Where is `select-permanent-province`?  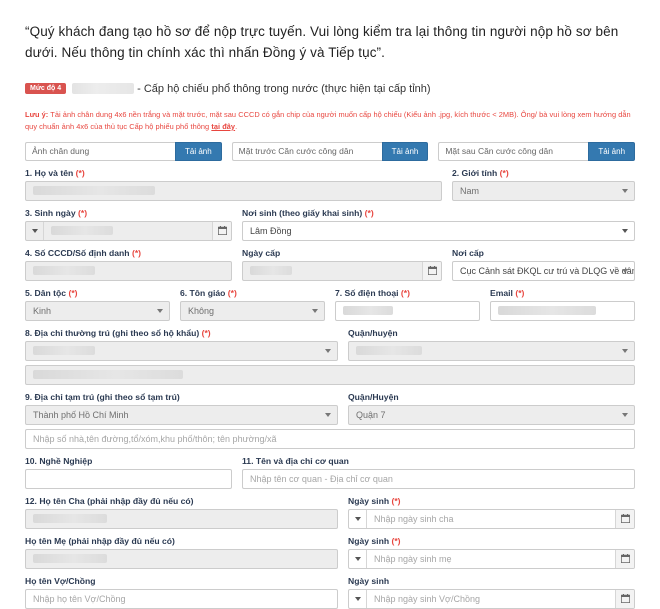
select-permanent-province is located at coordinates (181, 350).